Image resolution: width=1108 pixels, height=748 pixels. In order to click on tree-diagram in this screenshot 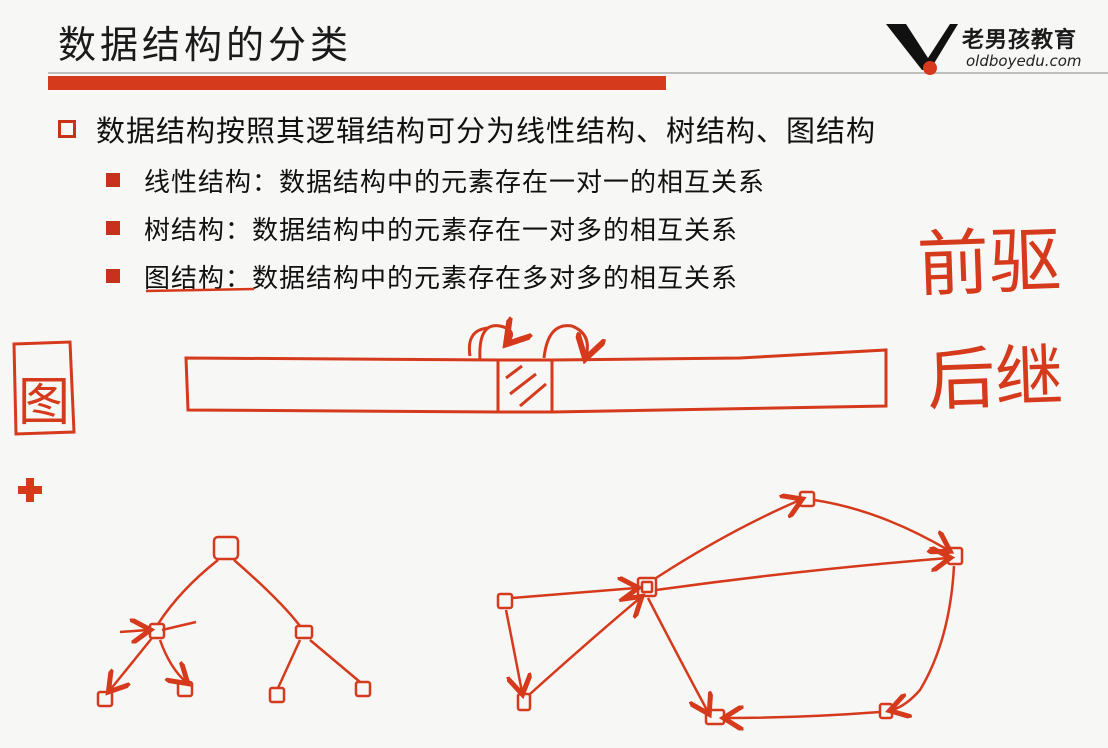, I will do `click(234, 621)`.